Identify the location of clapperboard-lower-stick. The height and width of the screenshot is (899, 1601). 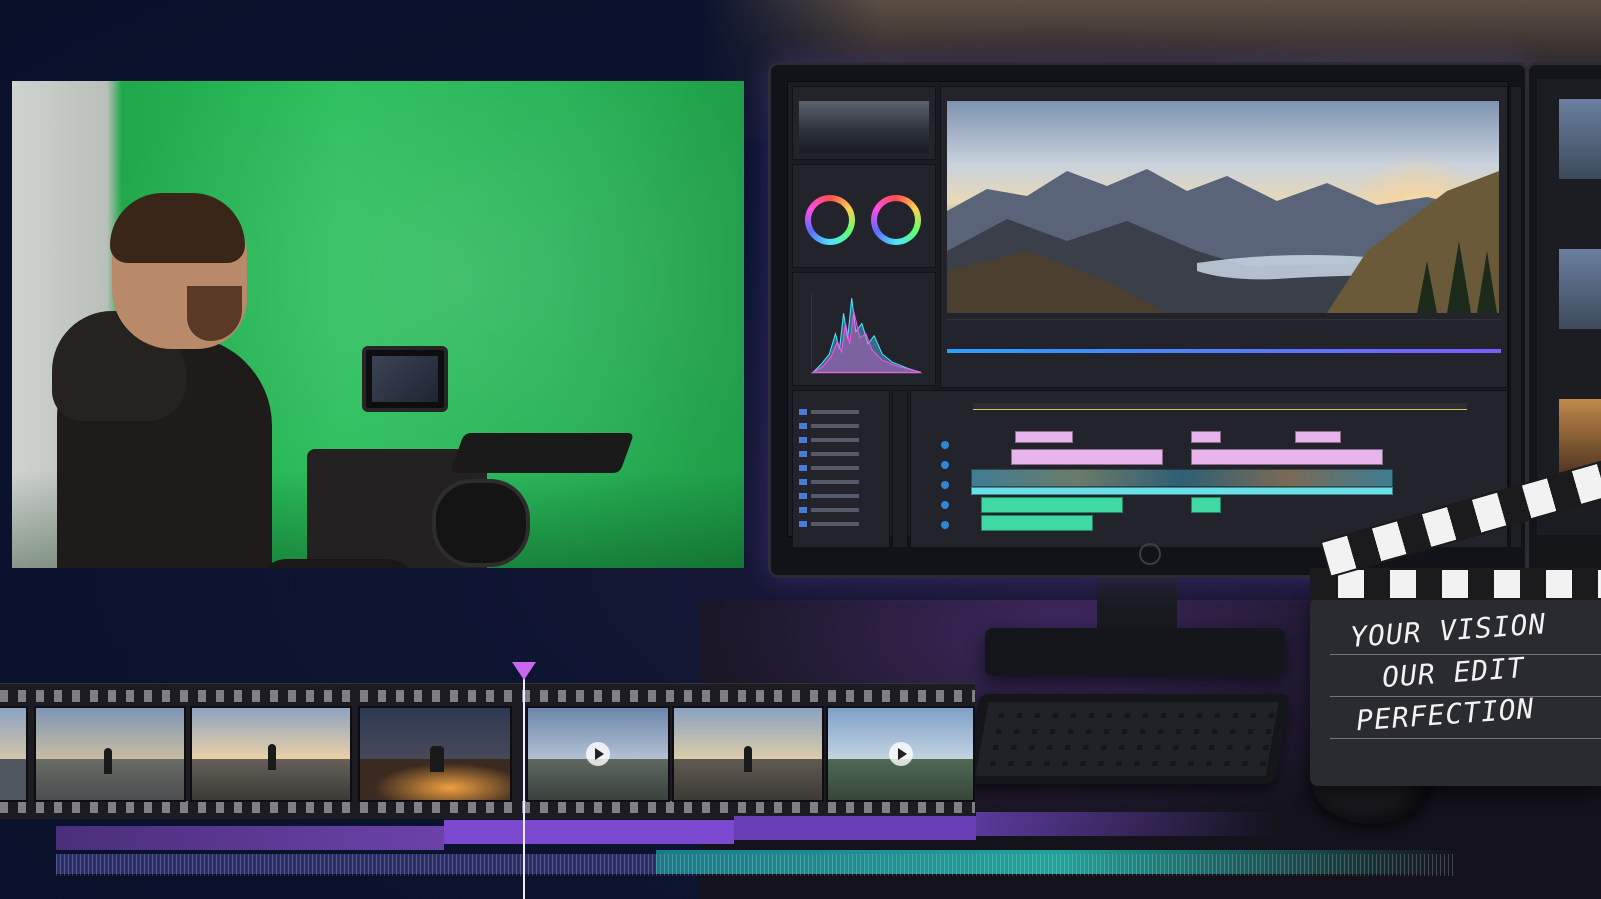
(1455, 584).